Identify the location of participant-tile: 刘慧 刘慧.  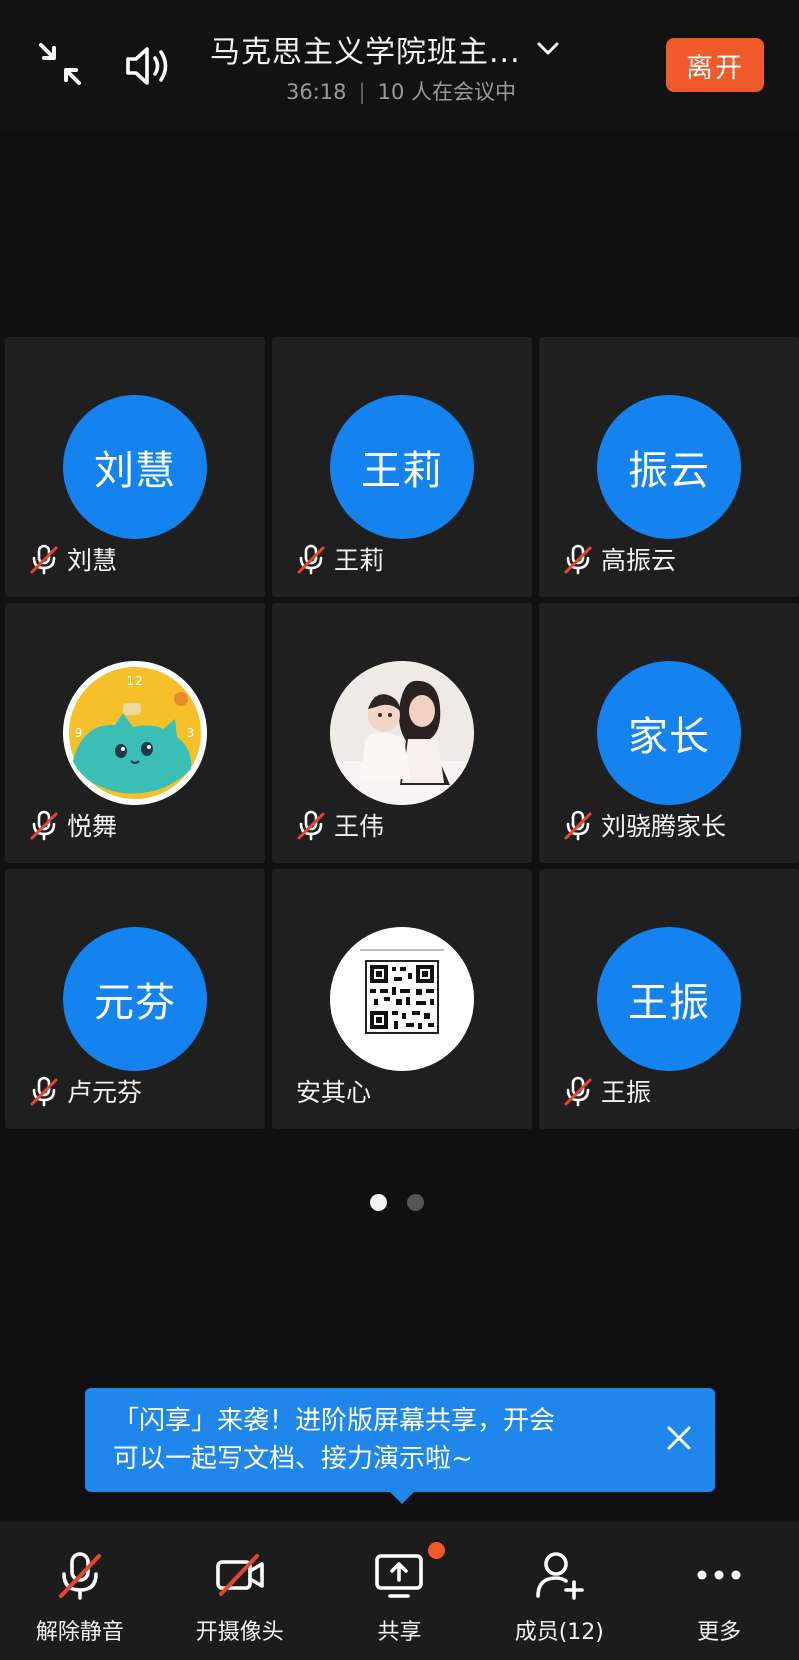
(135, 467).